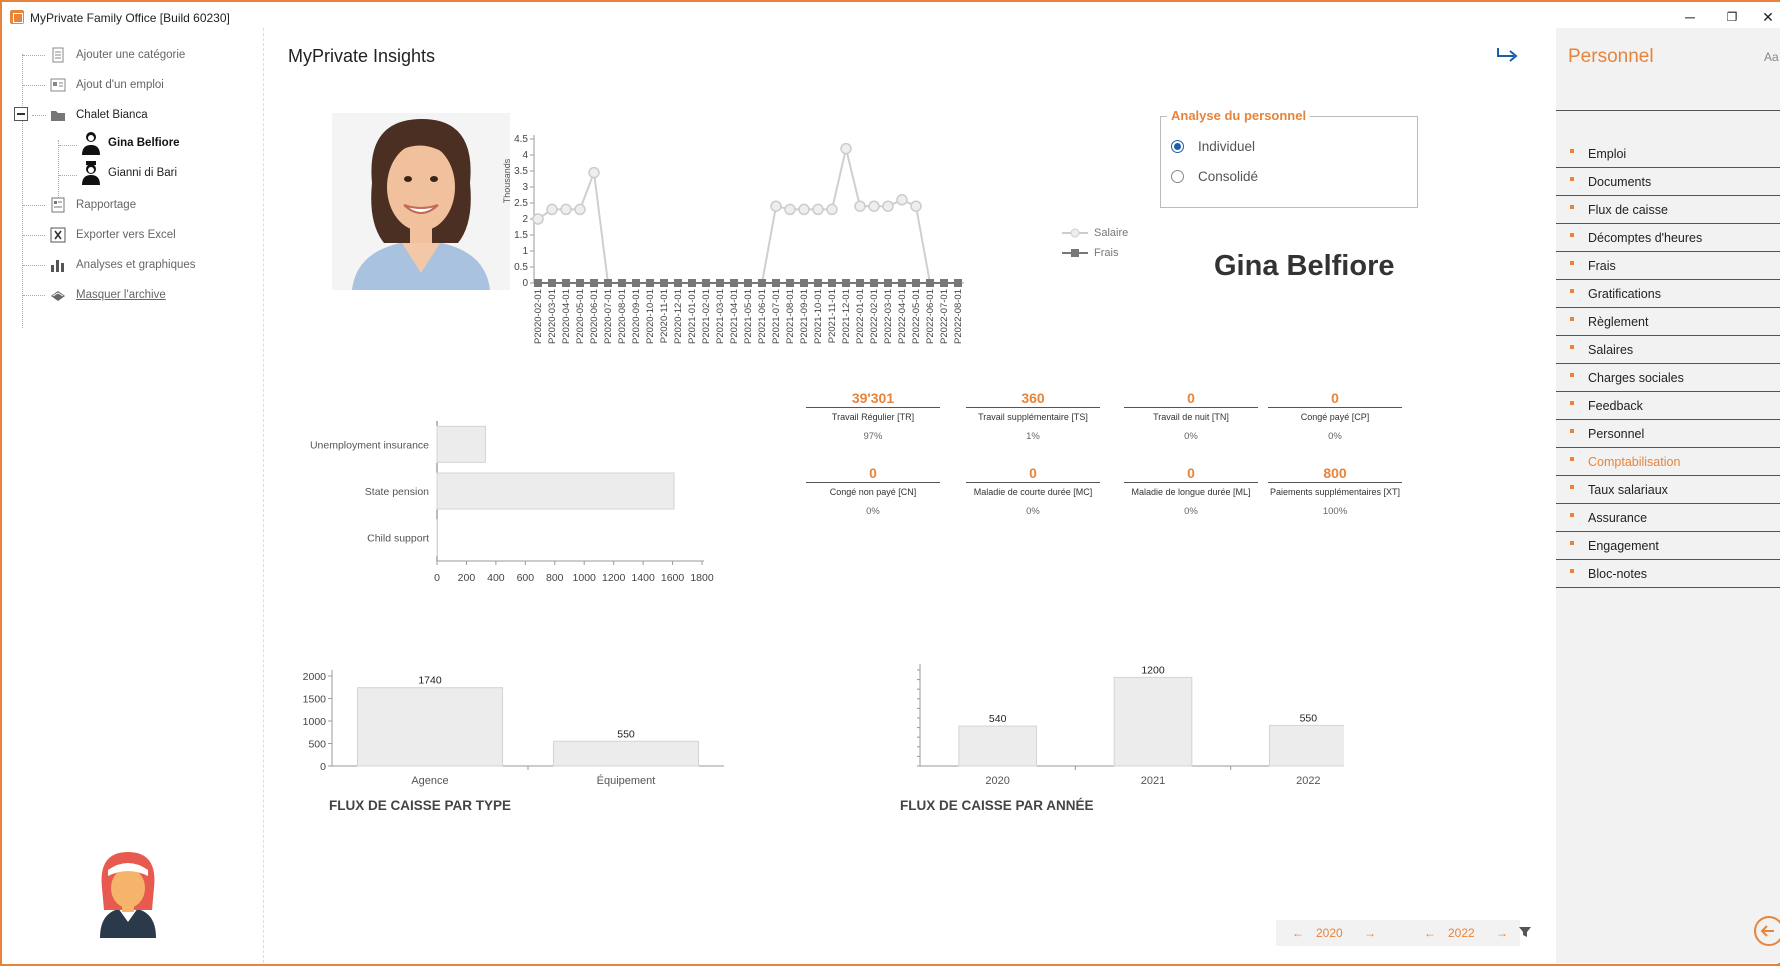  Describe the element at coordinates (525, 187) in the screenshot. I see `y-tick-label: 3` at that location.